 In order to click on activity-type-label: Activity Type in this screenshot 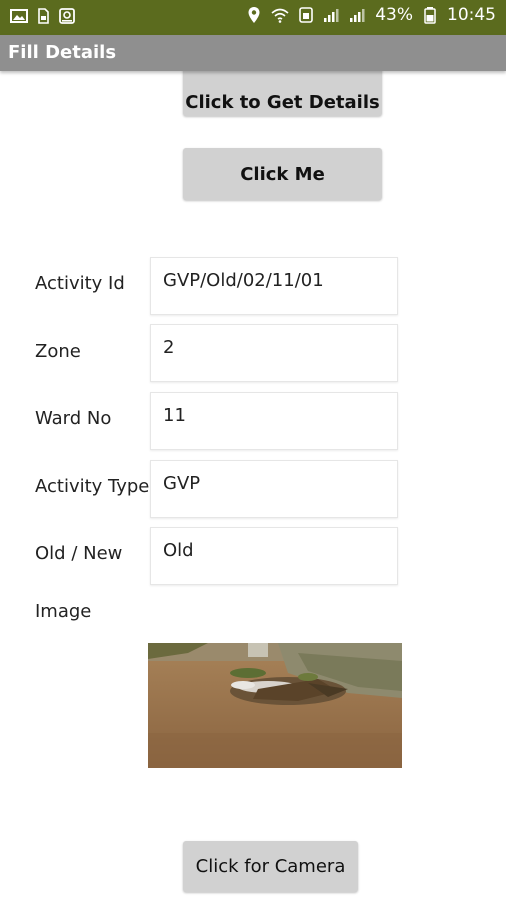, I will do `click(92, 486)`.